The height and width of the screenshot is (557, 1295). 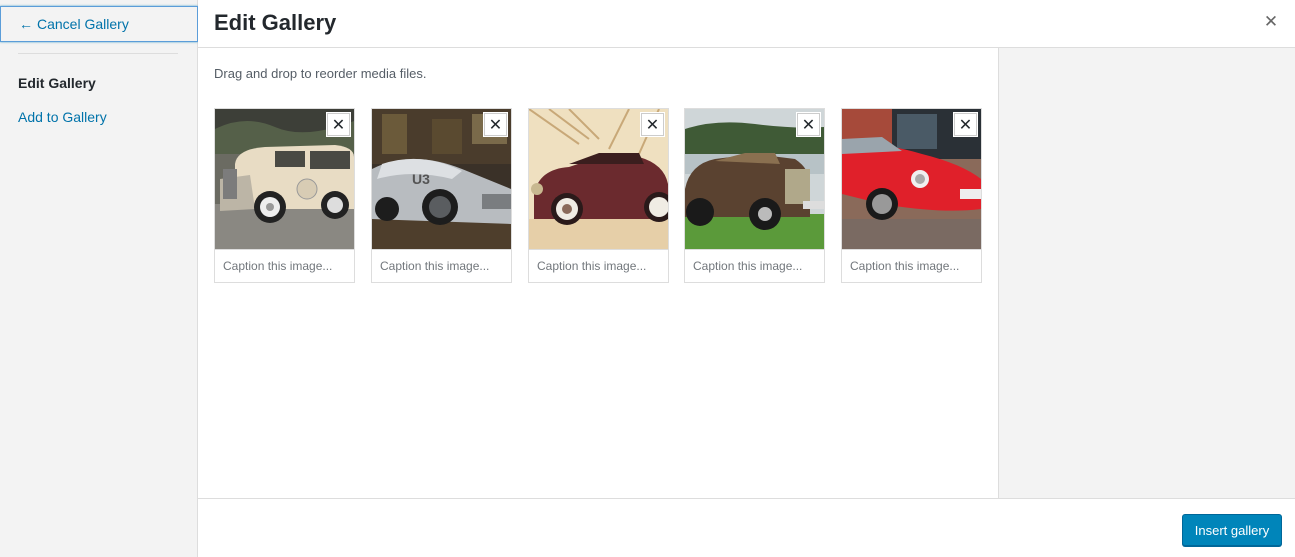 I want to click on sidebar-item-edit-gallery: Edit Gallery, so click(x=57, y=83).